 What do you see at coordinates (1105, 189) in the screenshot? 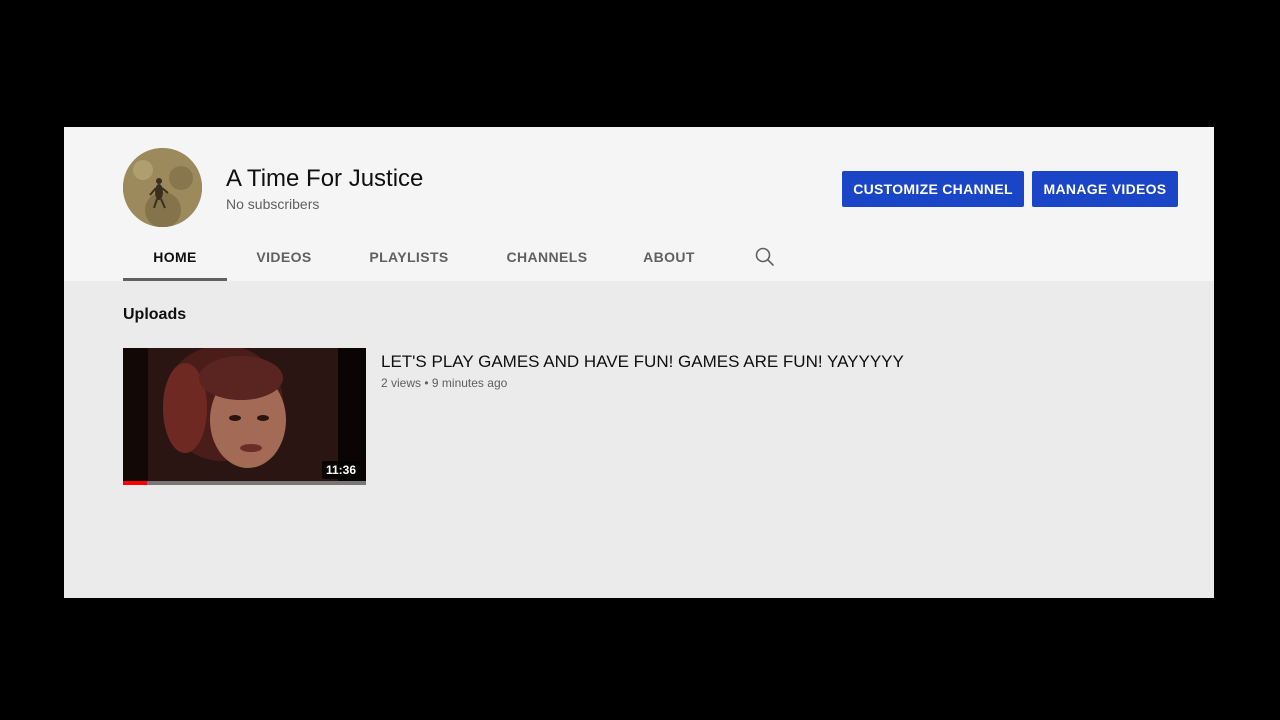
I see `manage-videos-button: MANAGE VIDEOS` at bounding box center [1105, 189].